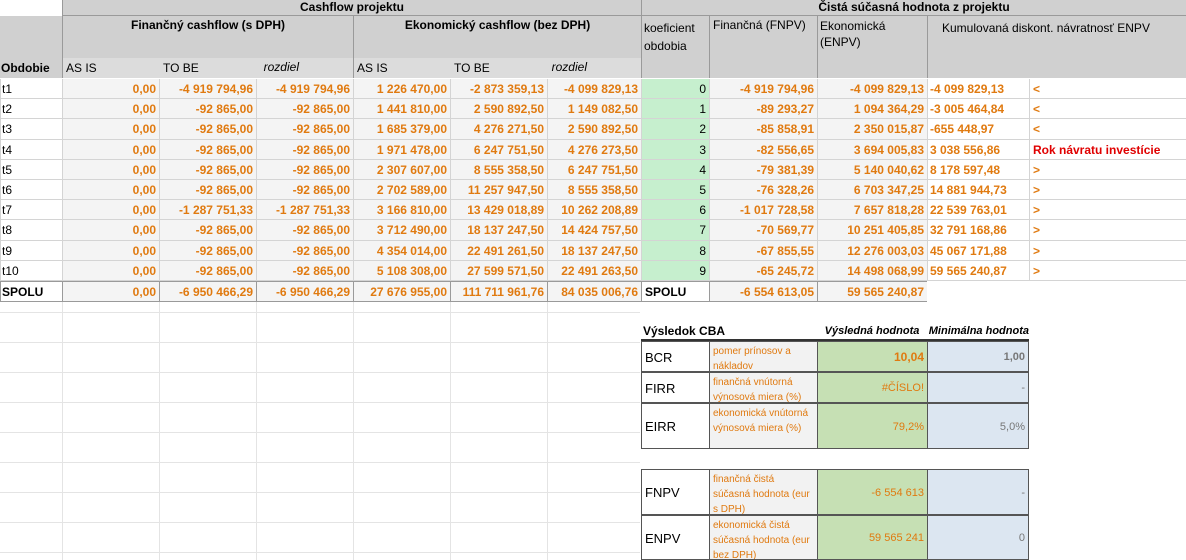 The width and height of the screenshot is (1186, 560). I want to click on row-t6-e_asis: 2 702 589,00, so click(401, 190).